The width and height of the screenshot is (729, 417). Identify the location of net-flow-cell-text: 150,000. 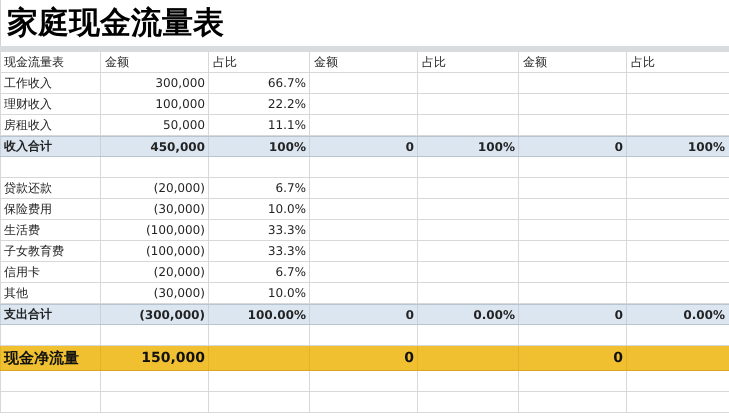
(173, 358).